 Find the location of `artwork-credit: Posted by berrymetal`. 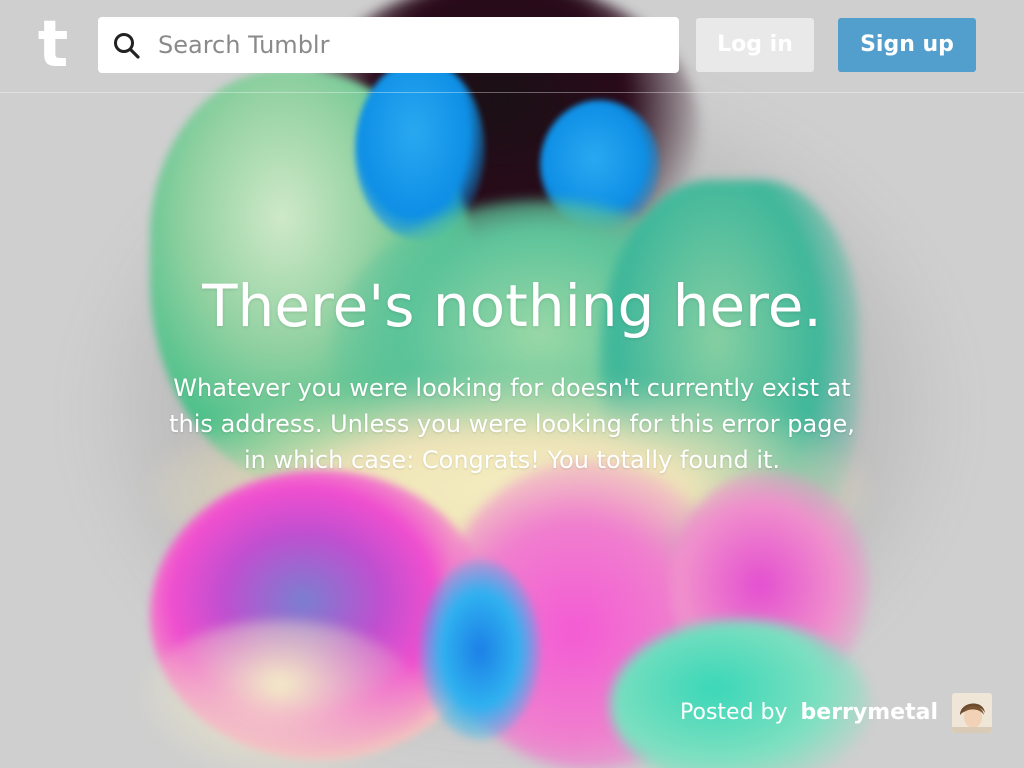

artwork-credit: Posted by berrymetal is located at coordinates (809, 713).